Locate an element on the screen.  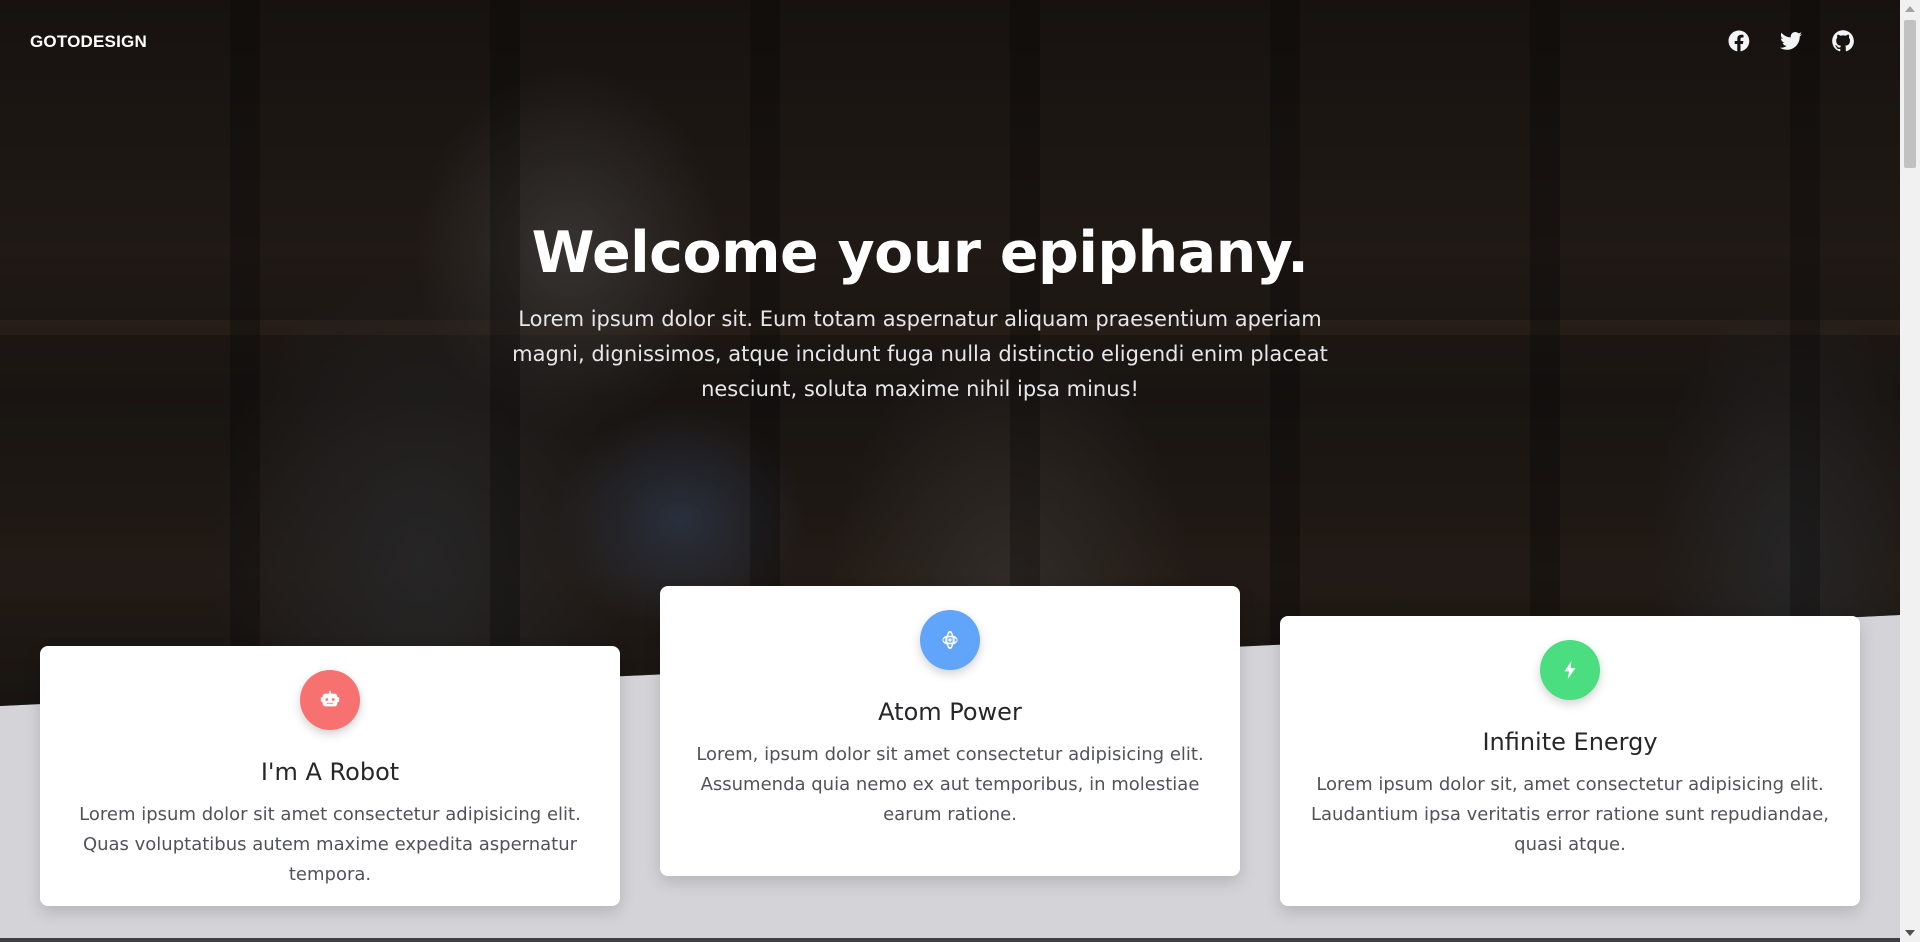
robot-icon is located at coordinates (330, 700).